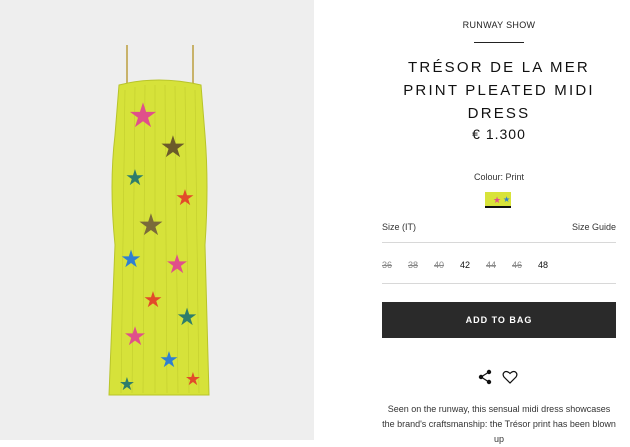 The image size is (630, 447). I want to click on heart-icon, so click(510, 377).